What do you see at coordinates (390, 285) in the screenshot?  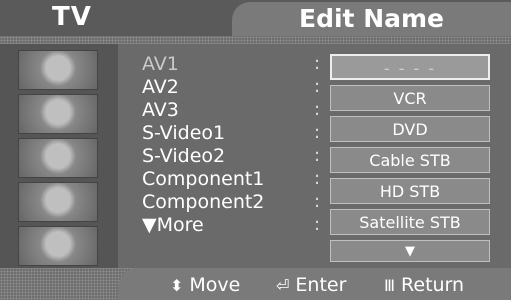 I see `return-icon: Ⅲ` at bounding box center [390, 285].